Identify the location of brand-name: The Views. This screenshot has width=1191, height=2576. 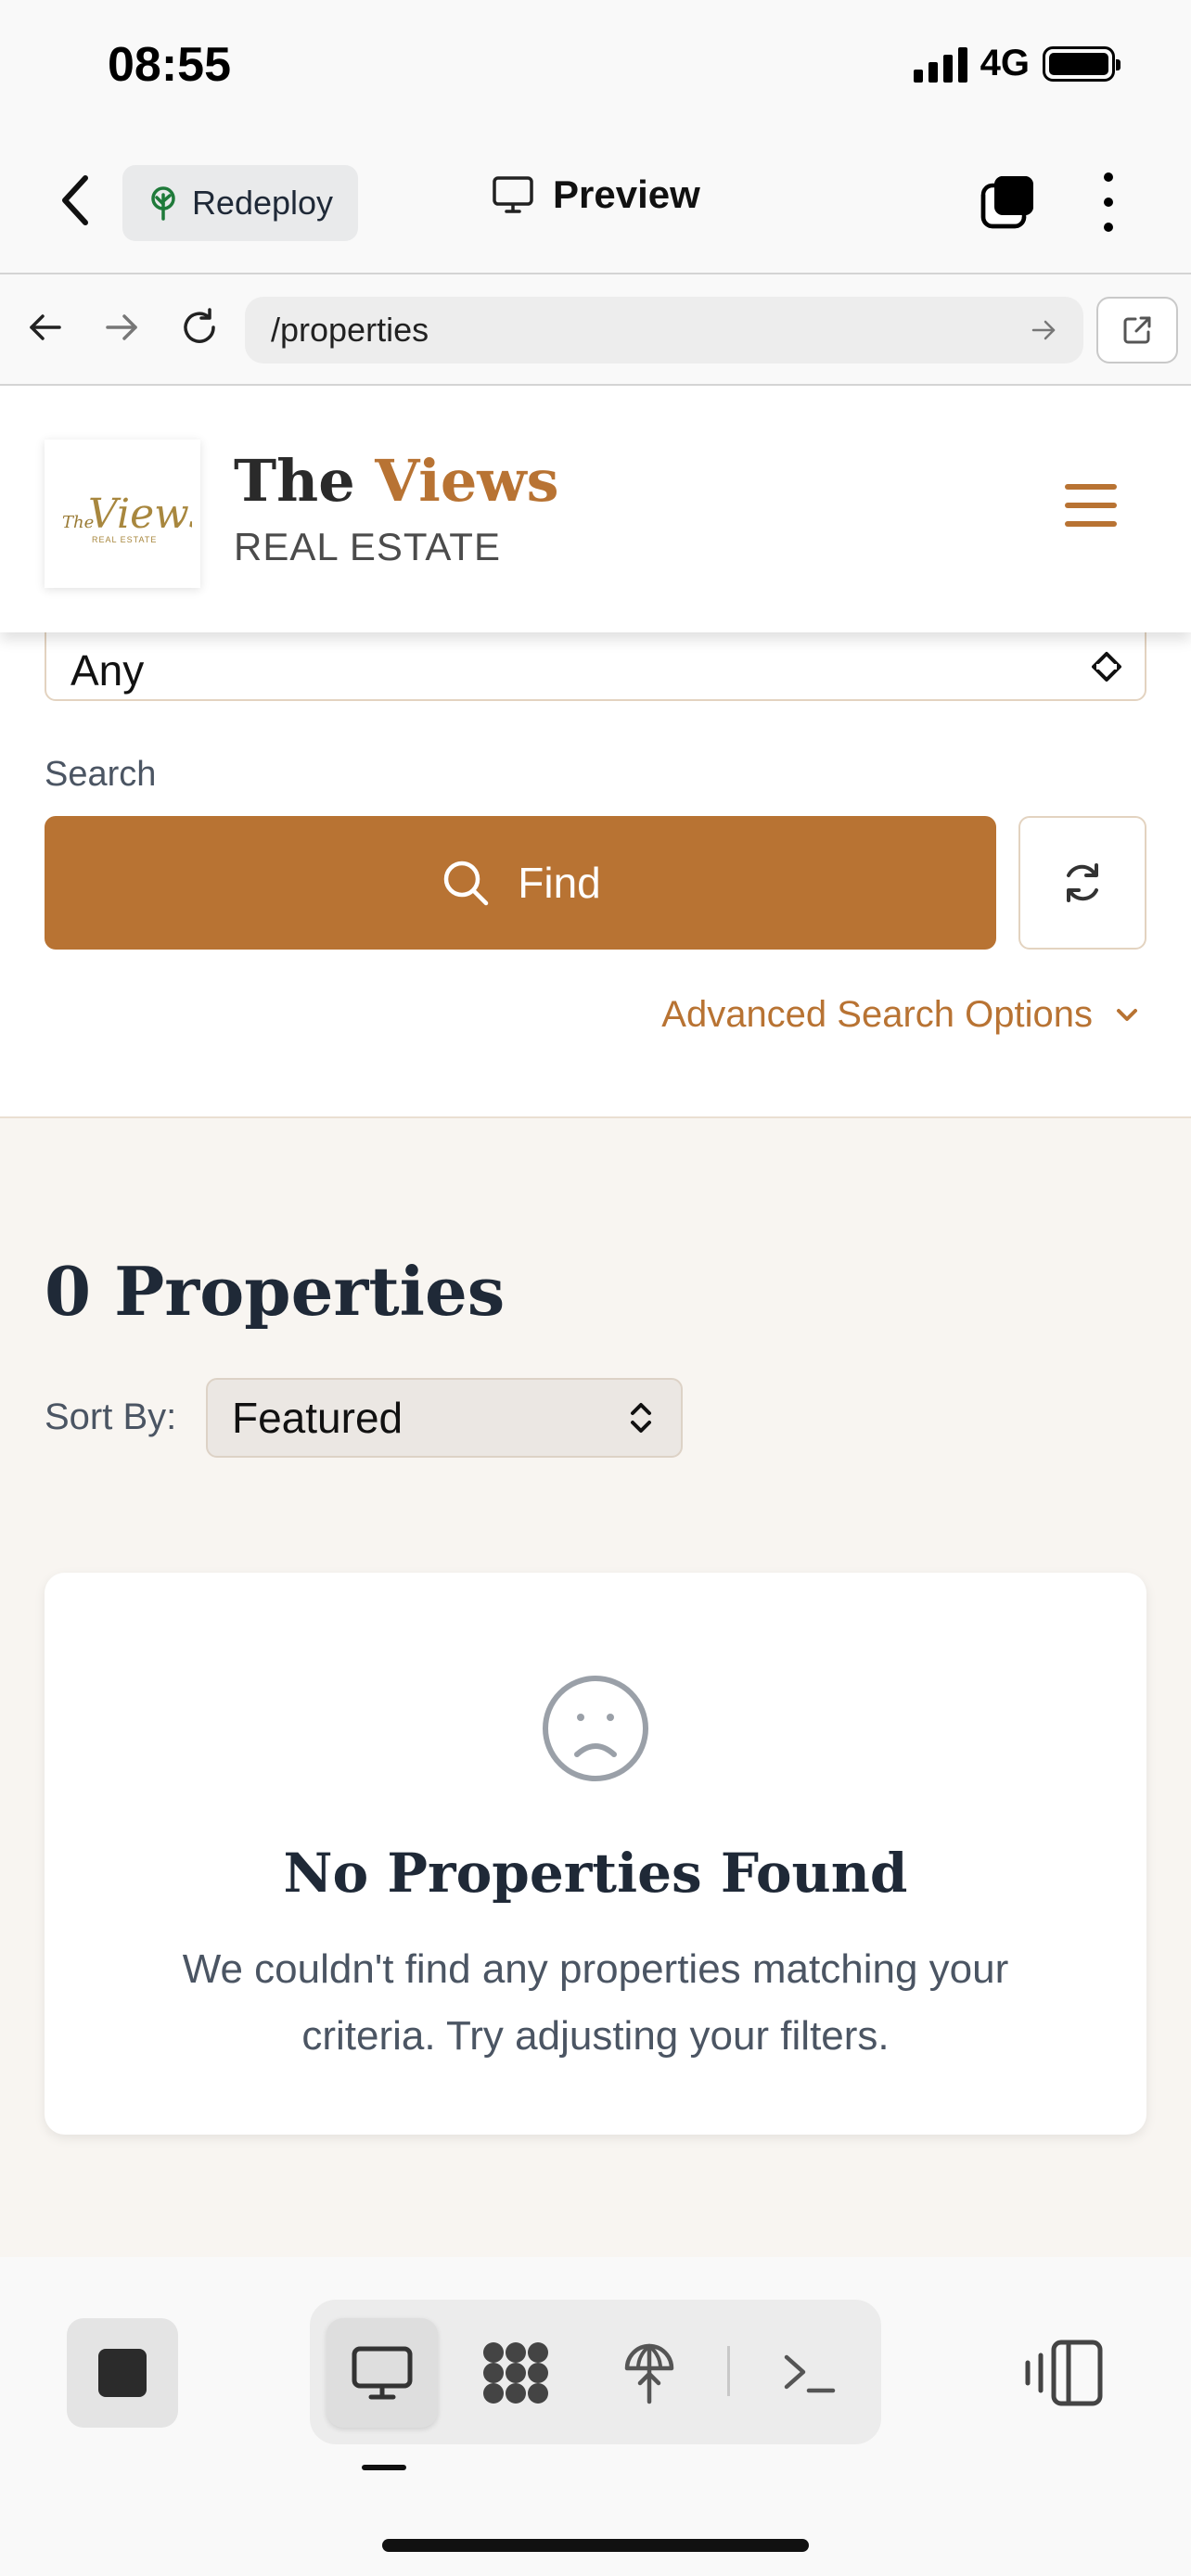
(396, 481).